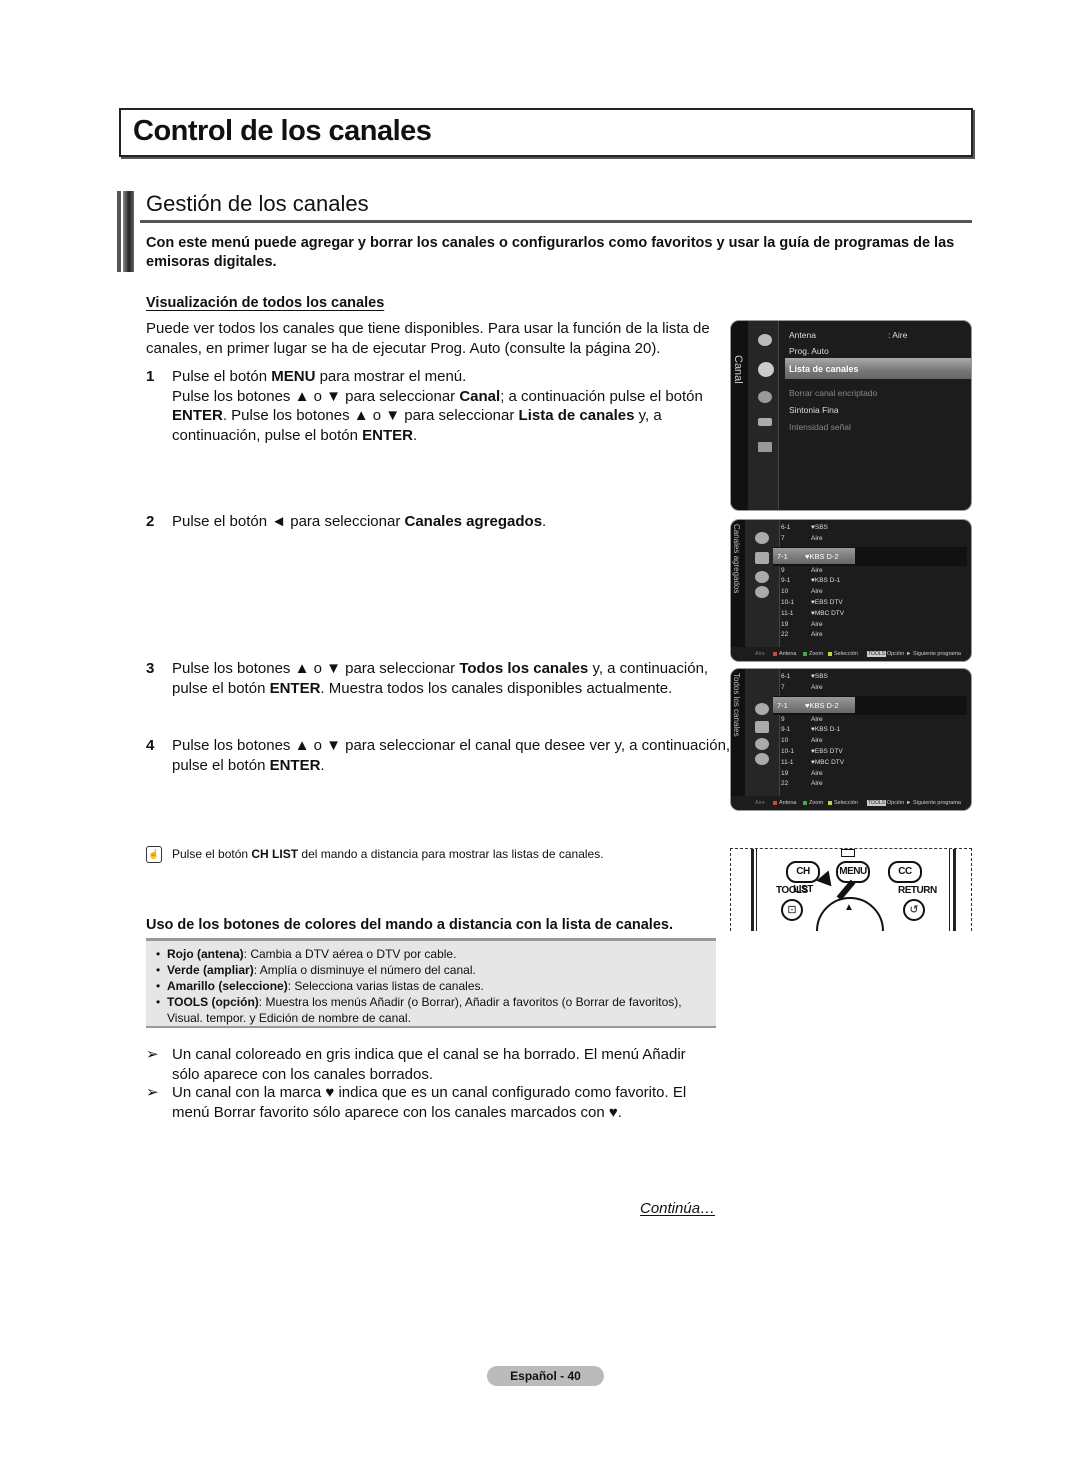  I want to click on step-number: 3, so click(150, 668).